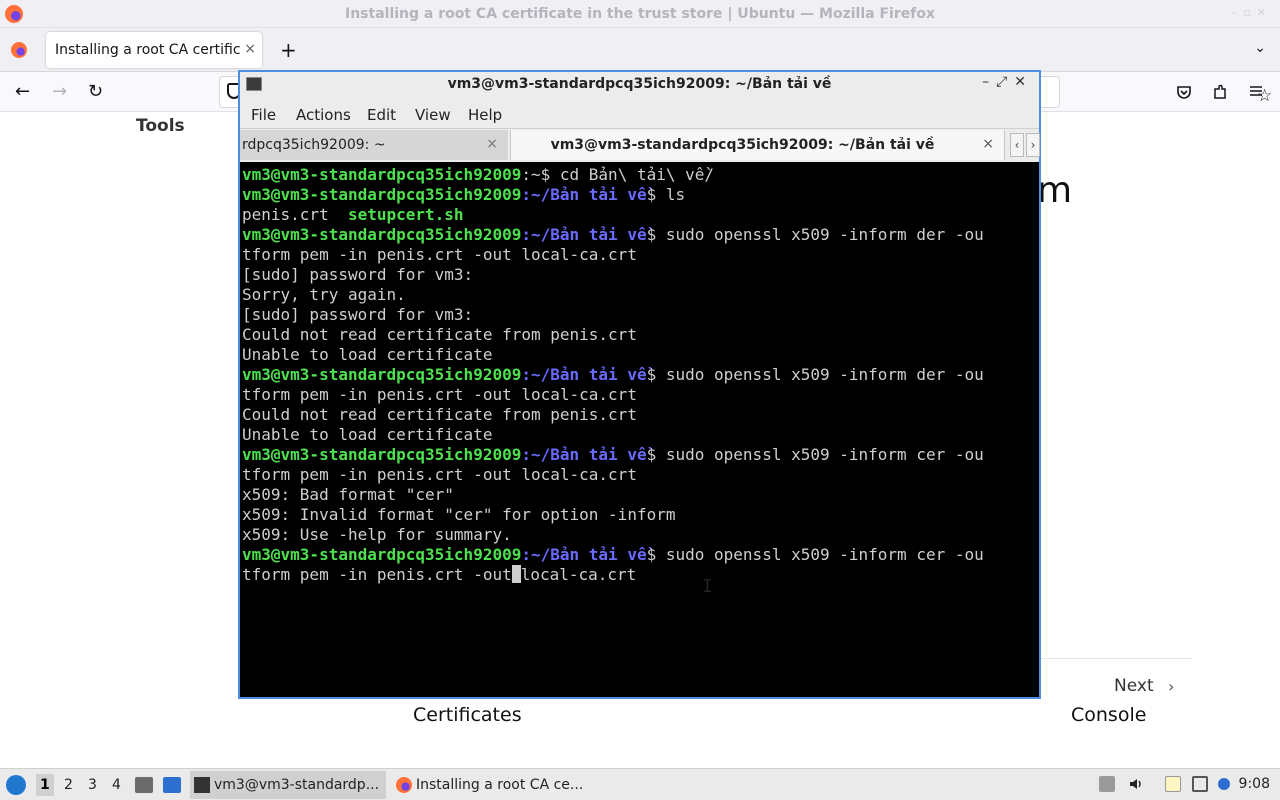 The image size is (1280, 800). Describe the element at coordinates (1173, 784) in the screenshot. I see `notes-icon` at that location.